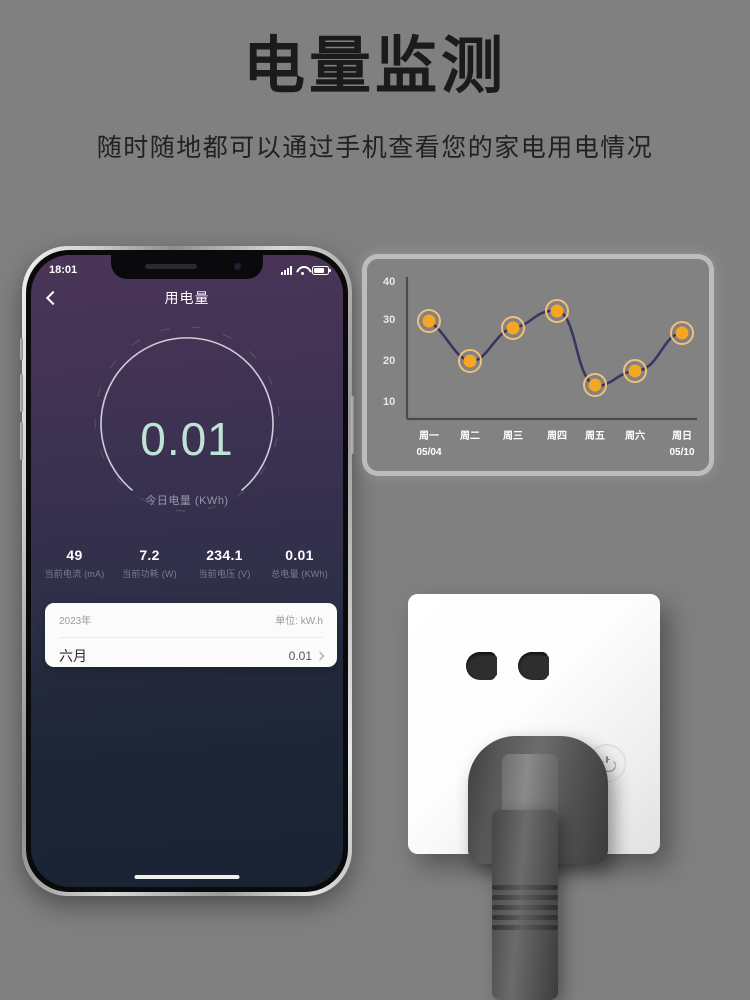 The image size is (750, 1000). What do you see at coordinates (557, 311) in the screenshot?
I see `data-point-thu` at bounding box center [557, 311].